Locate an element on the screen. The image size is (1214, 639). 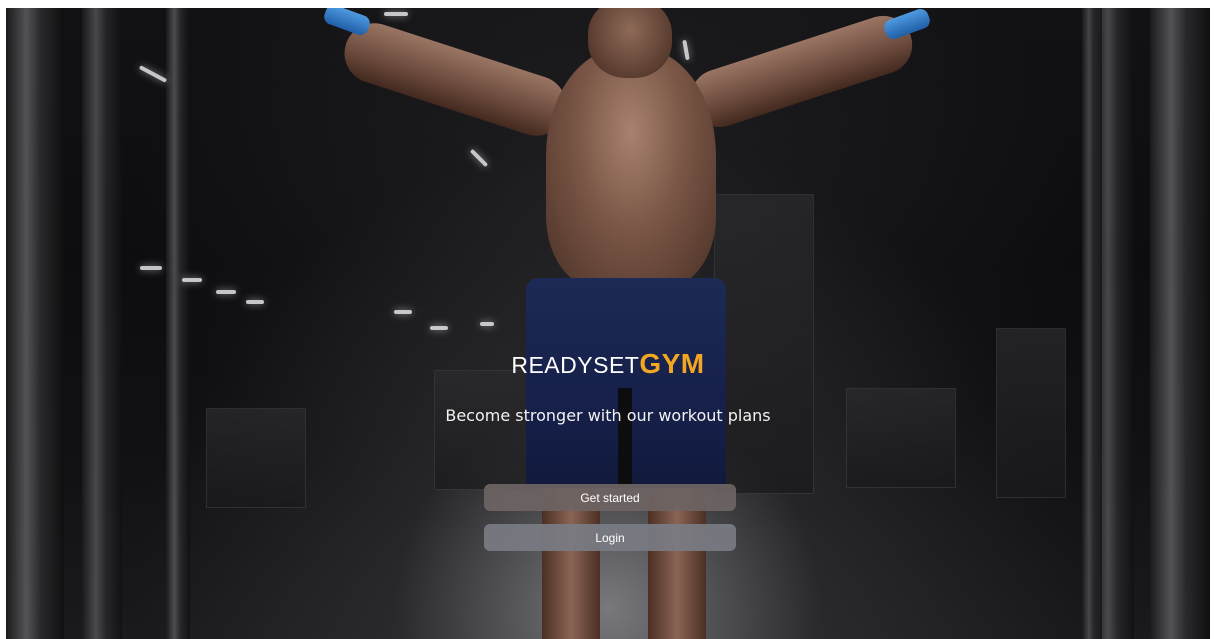
brand-logo: READYSETGYM is located at coordinates (608, 364).